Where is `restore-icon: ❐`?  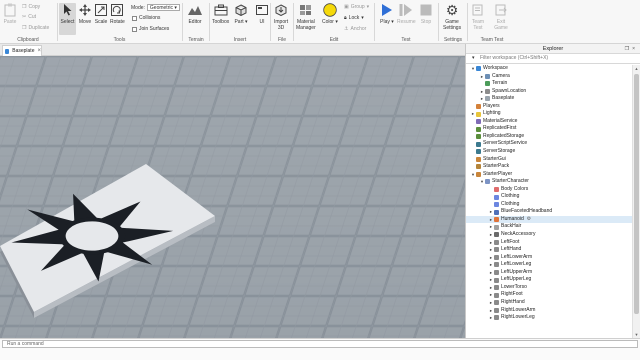 restore-icon: ❐ is located at coordinates (628, 49).